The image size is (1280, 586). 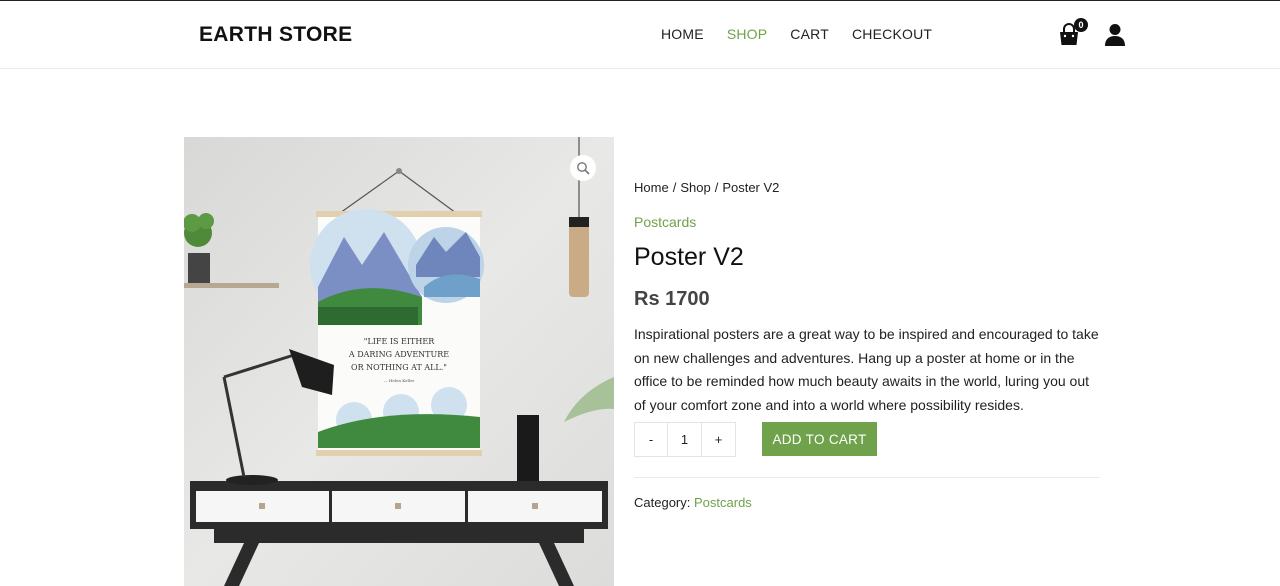 What do you see at coordinates (651, 187) in the screenshot?
I see `breadcrumb-home: Home` at bounding box center [651, 187].